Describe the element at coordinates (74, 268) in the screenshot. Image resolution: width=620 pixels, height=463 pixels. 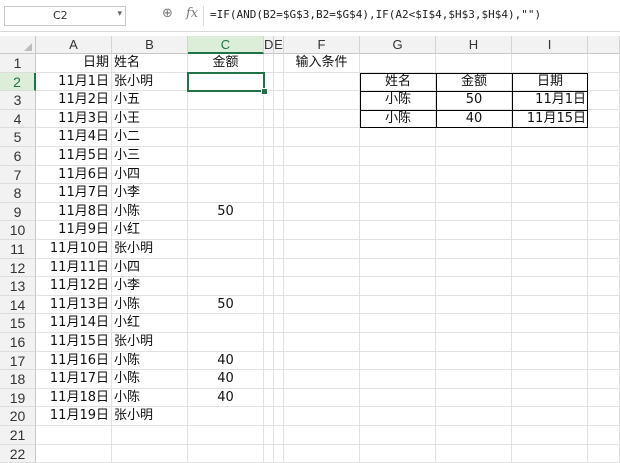
I see `cell-a12: 11月11日` at that location.